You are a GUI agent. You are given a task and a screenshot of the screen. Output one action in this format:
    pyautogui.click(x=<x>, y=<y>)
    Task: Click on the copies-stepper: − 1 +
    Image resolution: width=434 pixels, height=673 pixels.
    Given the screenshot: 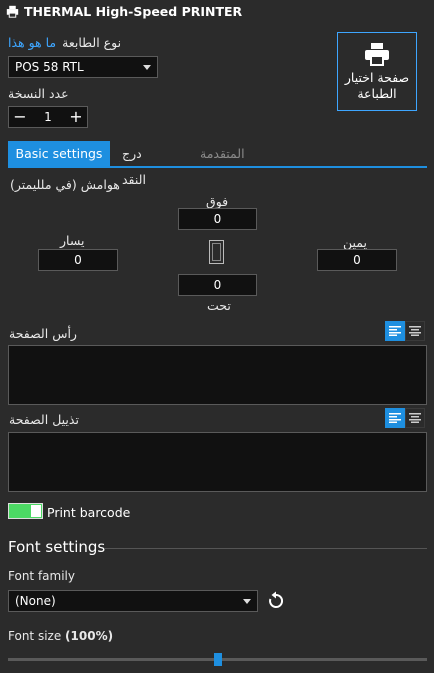 What is the action you would take?
    pyautogui.click(x=48, y=117)
    